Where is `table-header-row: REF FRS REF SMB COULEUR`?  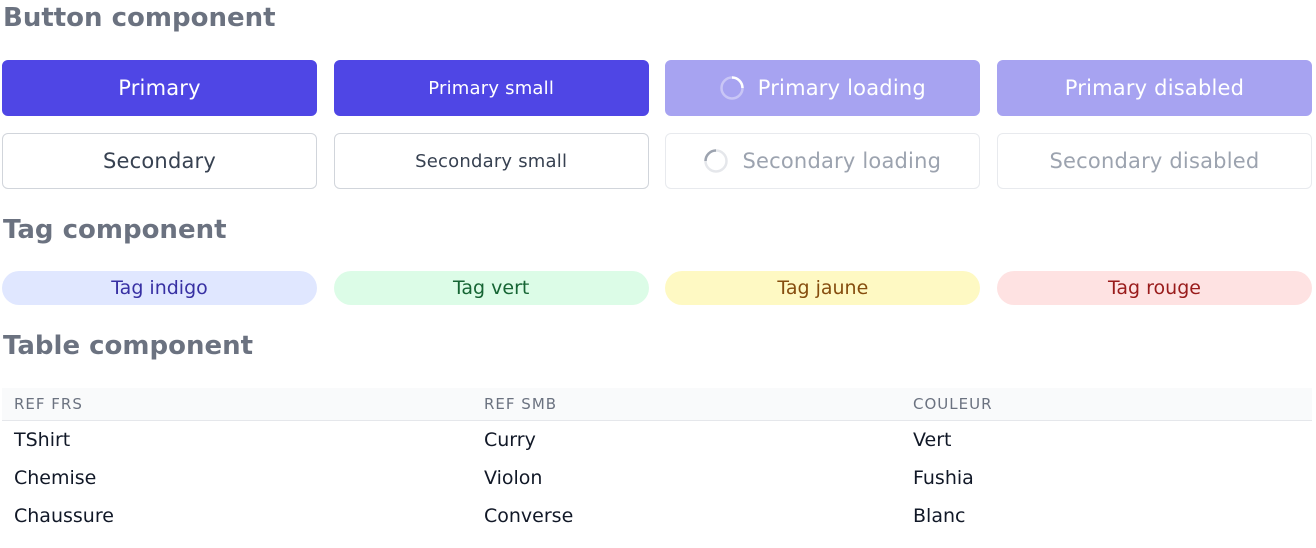 table-header-row: REF FRS REF SMB COULEUR is located at coordinates (657, 404).